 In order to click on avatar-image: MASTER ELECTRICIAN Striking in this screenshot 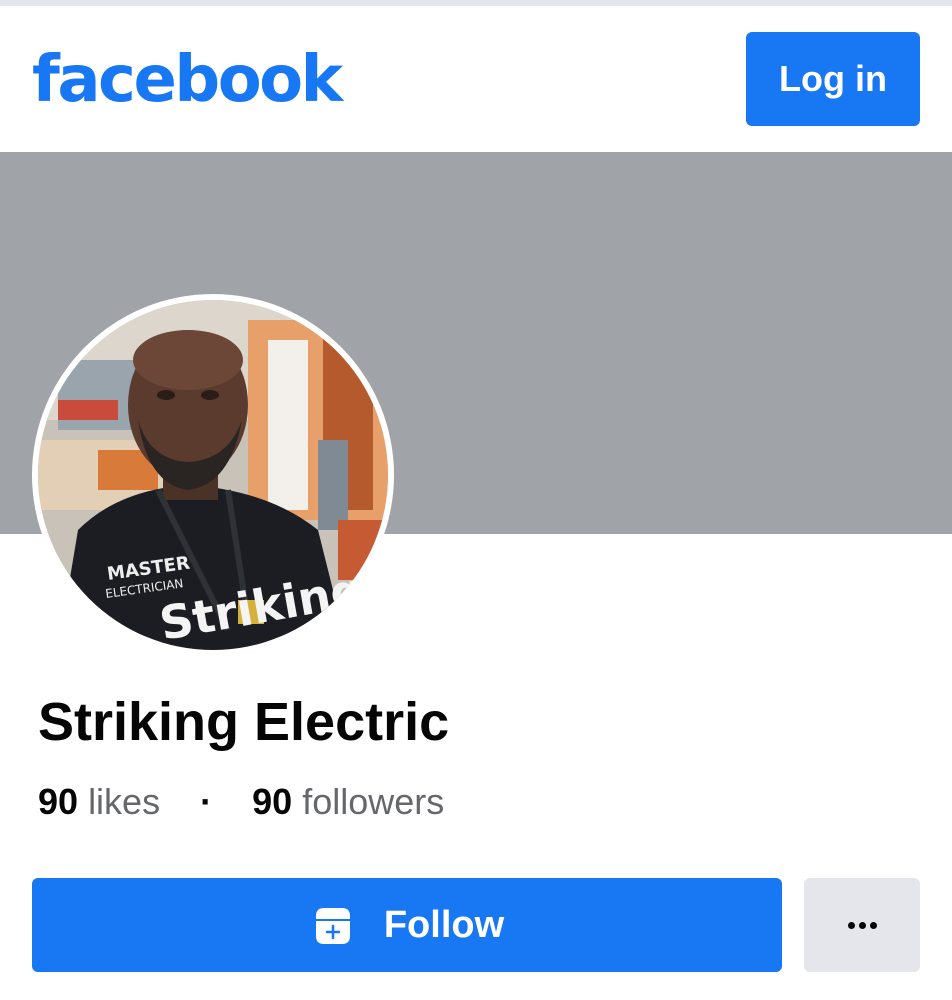, I will do `click(213, 475)`.